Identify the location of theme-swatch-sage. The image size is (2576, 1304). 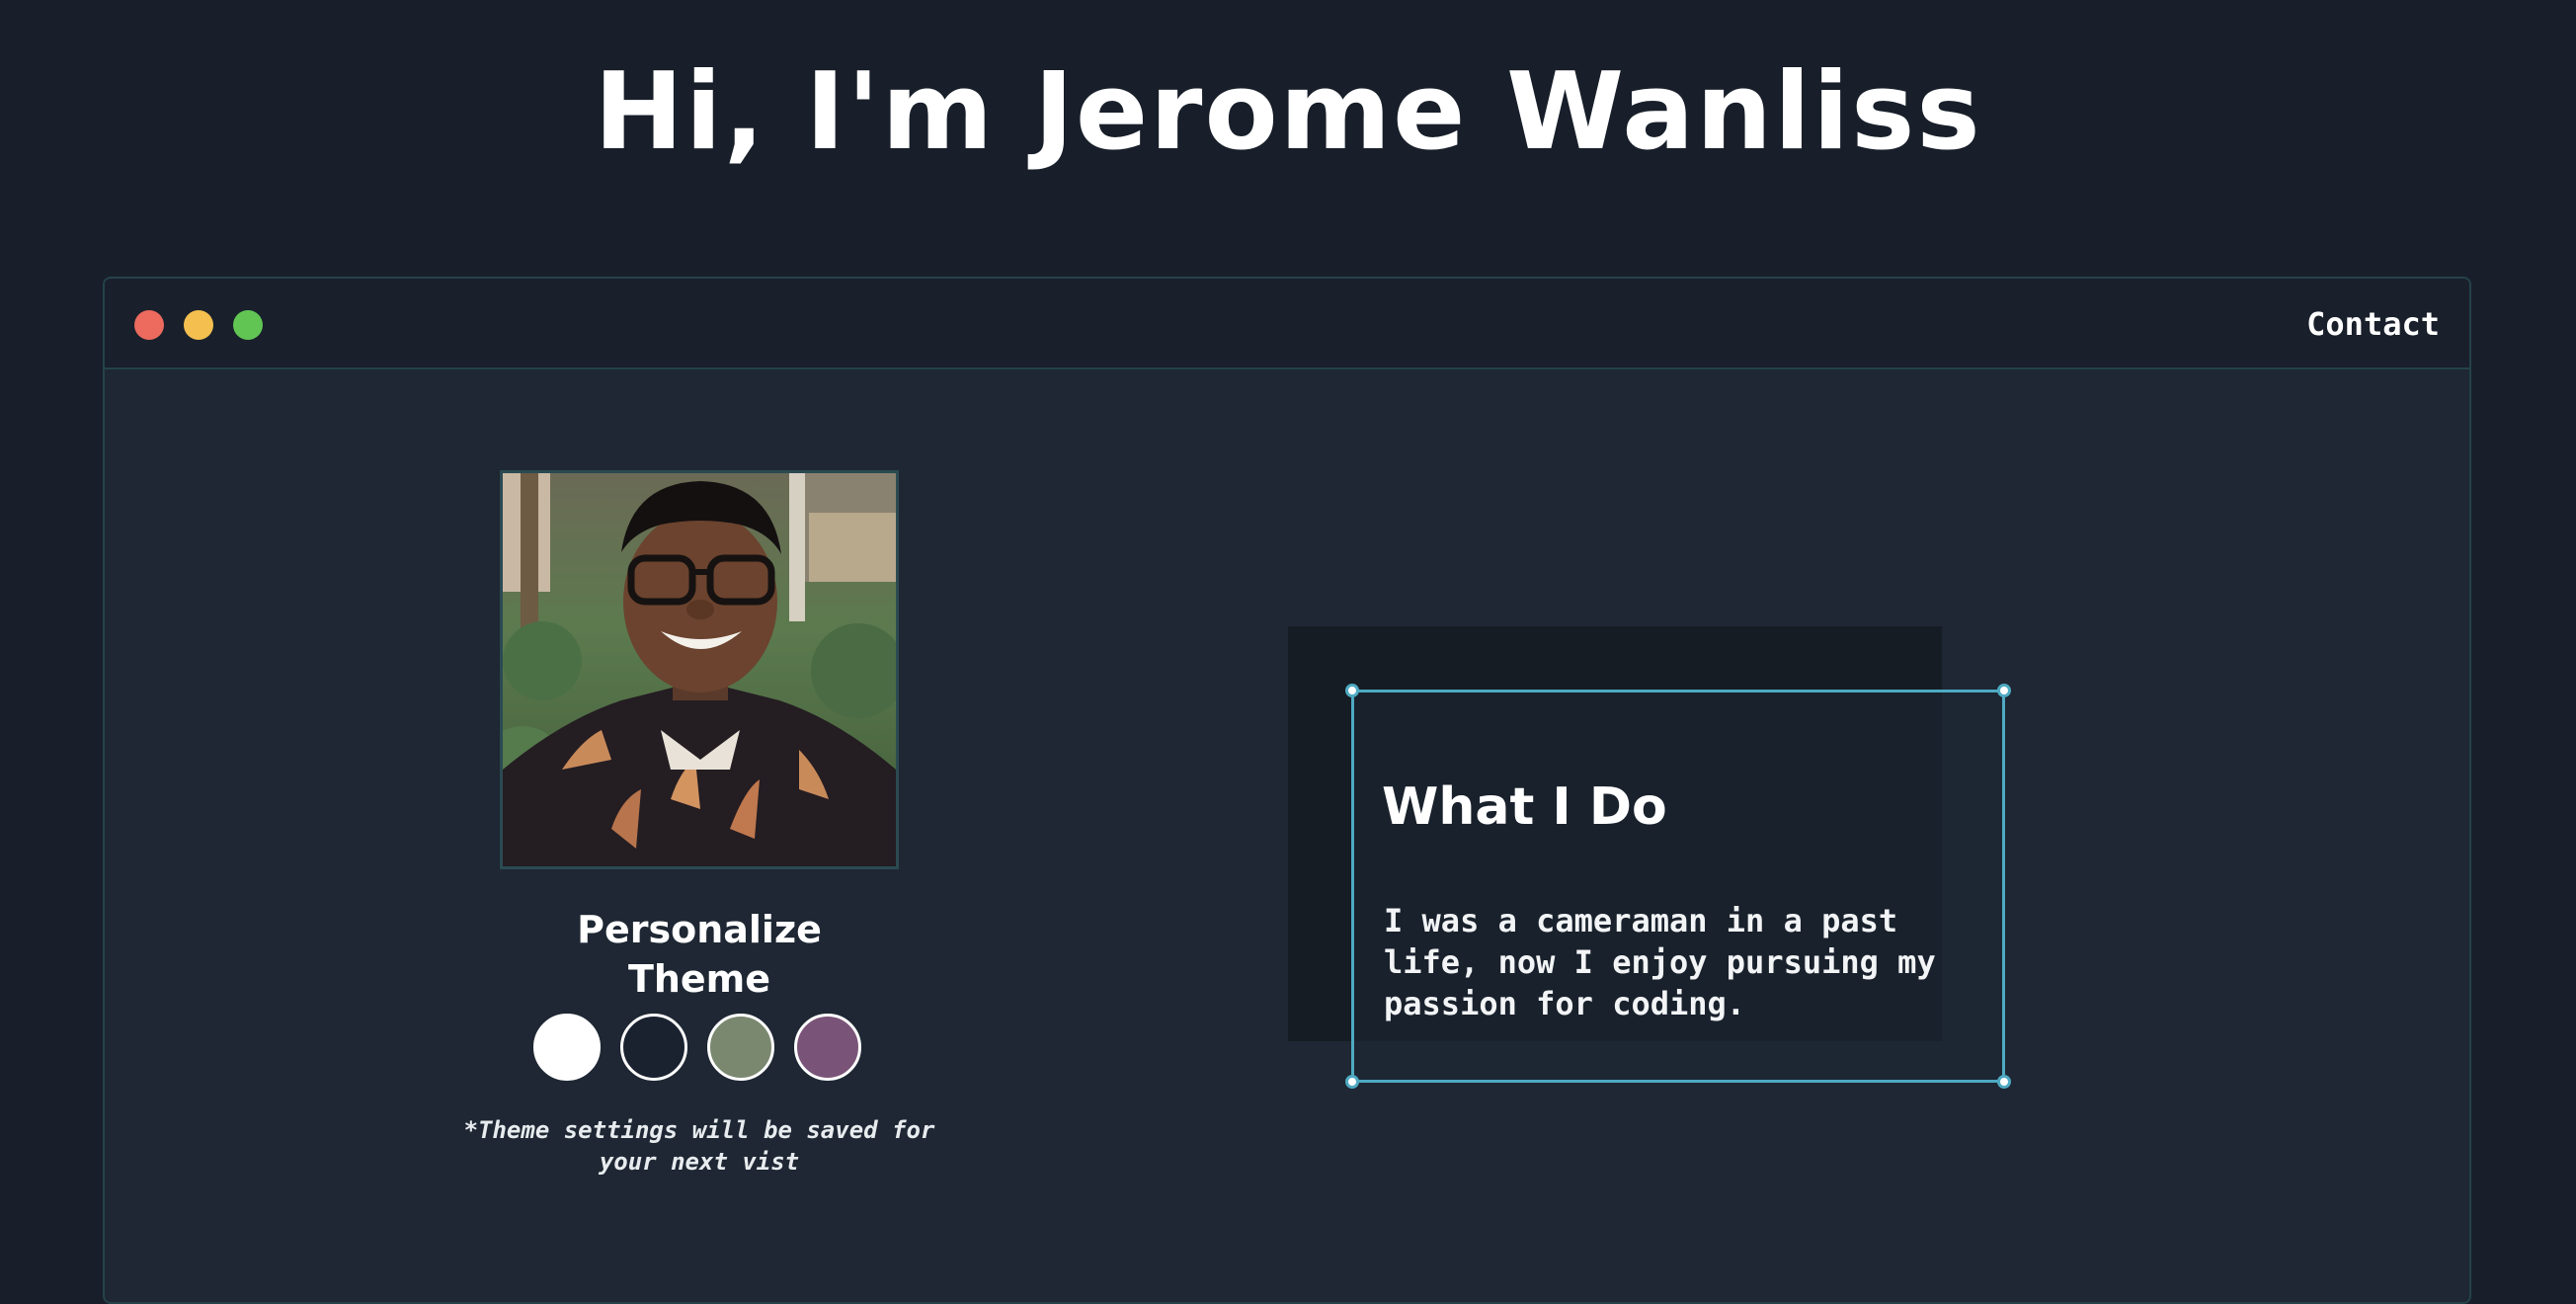
(740, 1047).